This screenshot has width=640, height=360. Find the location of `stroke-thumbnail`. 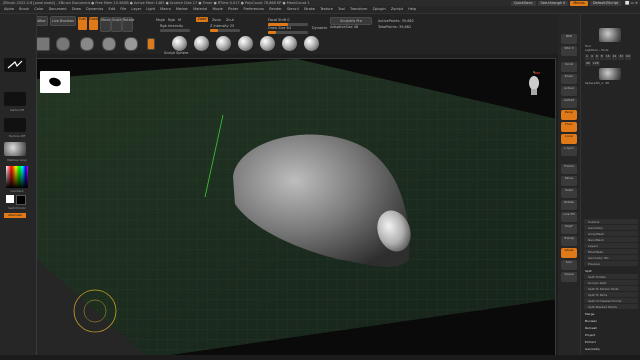

stroke-thumbnail is located at coordinates (15, 65).